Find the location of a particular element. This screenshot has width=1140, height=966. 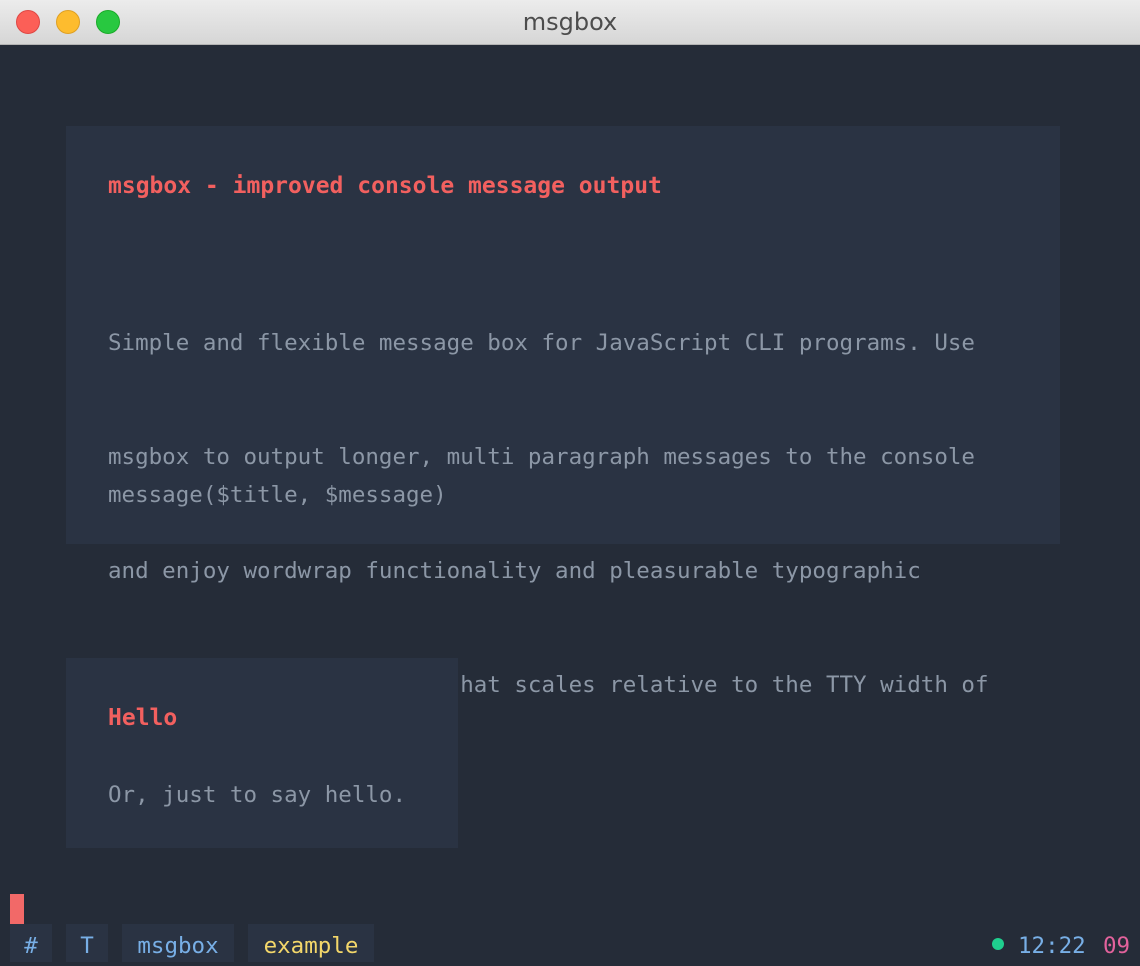

status-tab-msgbox: msgbox is located at coordinates (178, 943).